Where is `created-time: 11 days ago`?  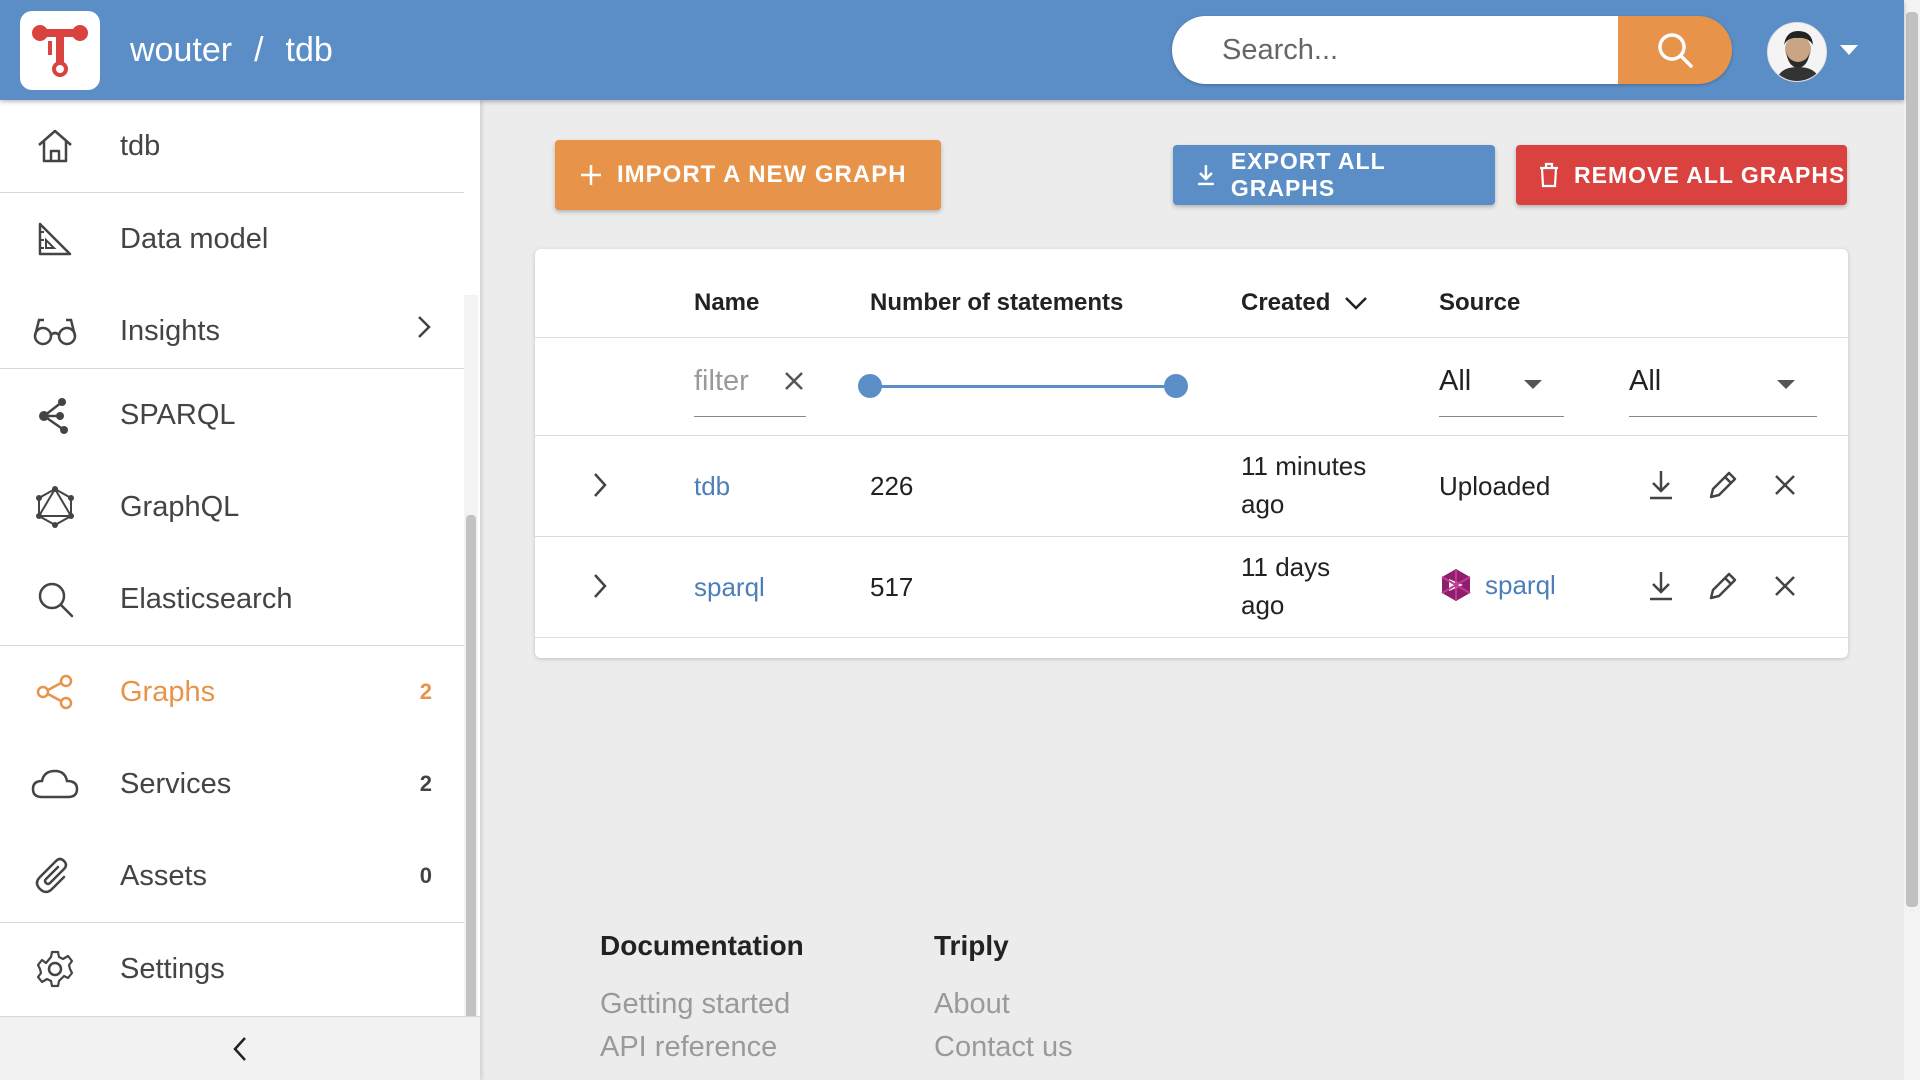
created-time: 11 days ago is located at coordinates (1285, 586).